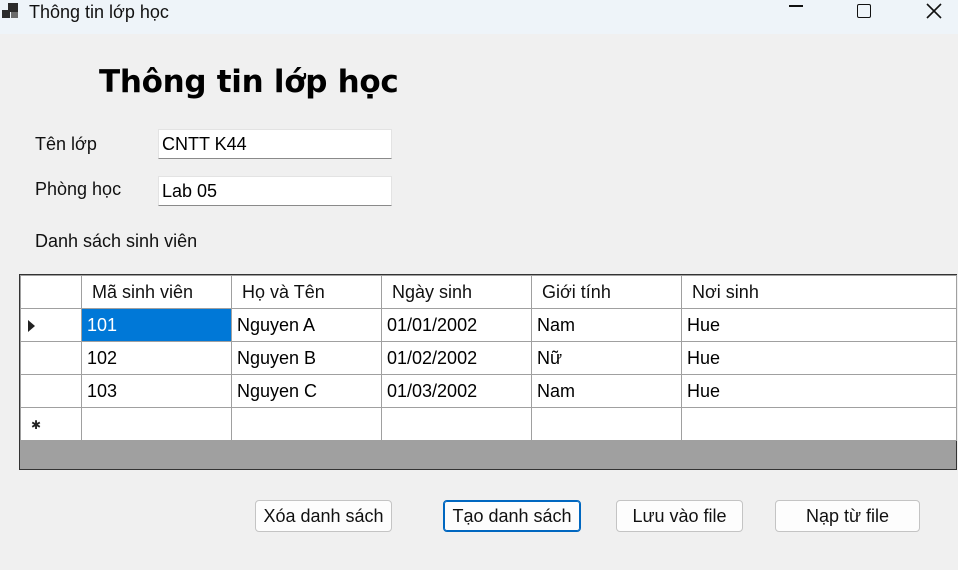 This screenshot has height=570, width=958. What do you see at coordinates (323, 516) in the screenshot?
I see `clear-list-button: Xóa danh sách` at bounding box center [323, 516].